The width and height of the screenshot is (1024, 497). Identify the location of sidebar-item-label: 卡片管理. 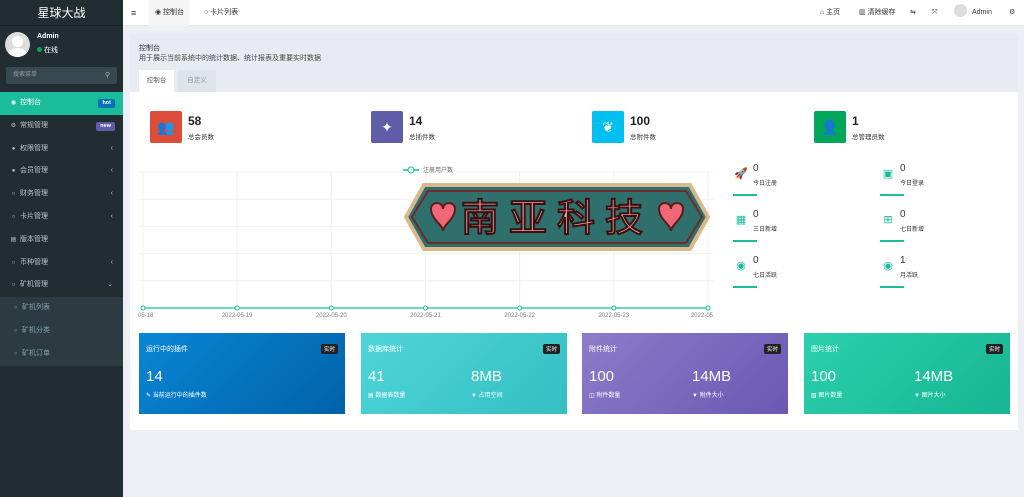
(34, 216).